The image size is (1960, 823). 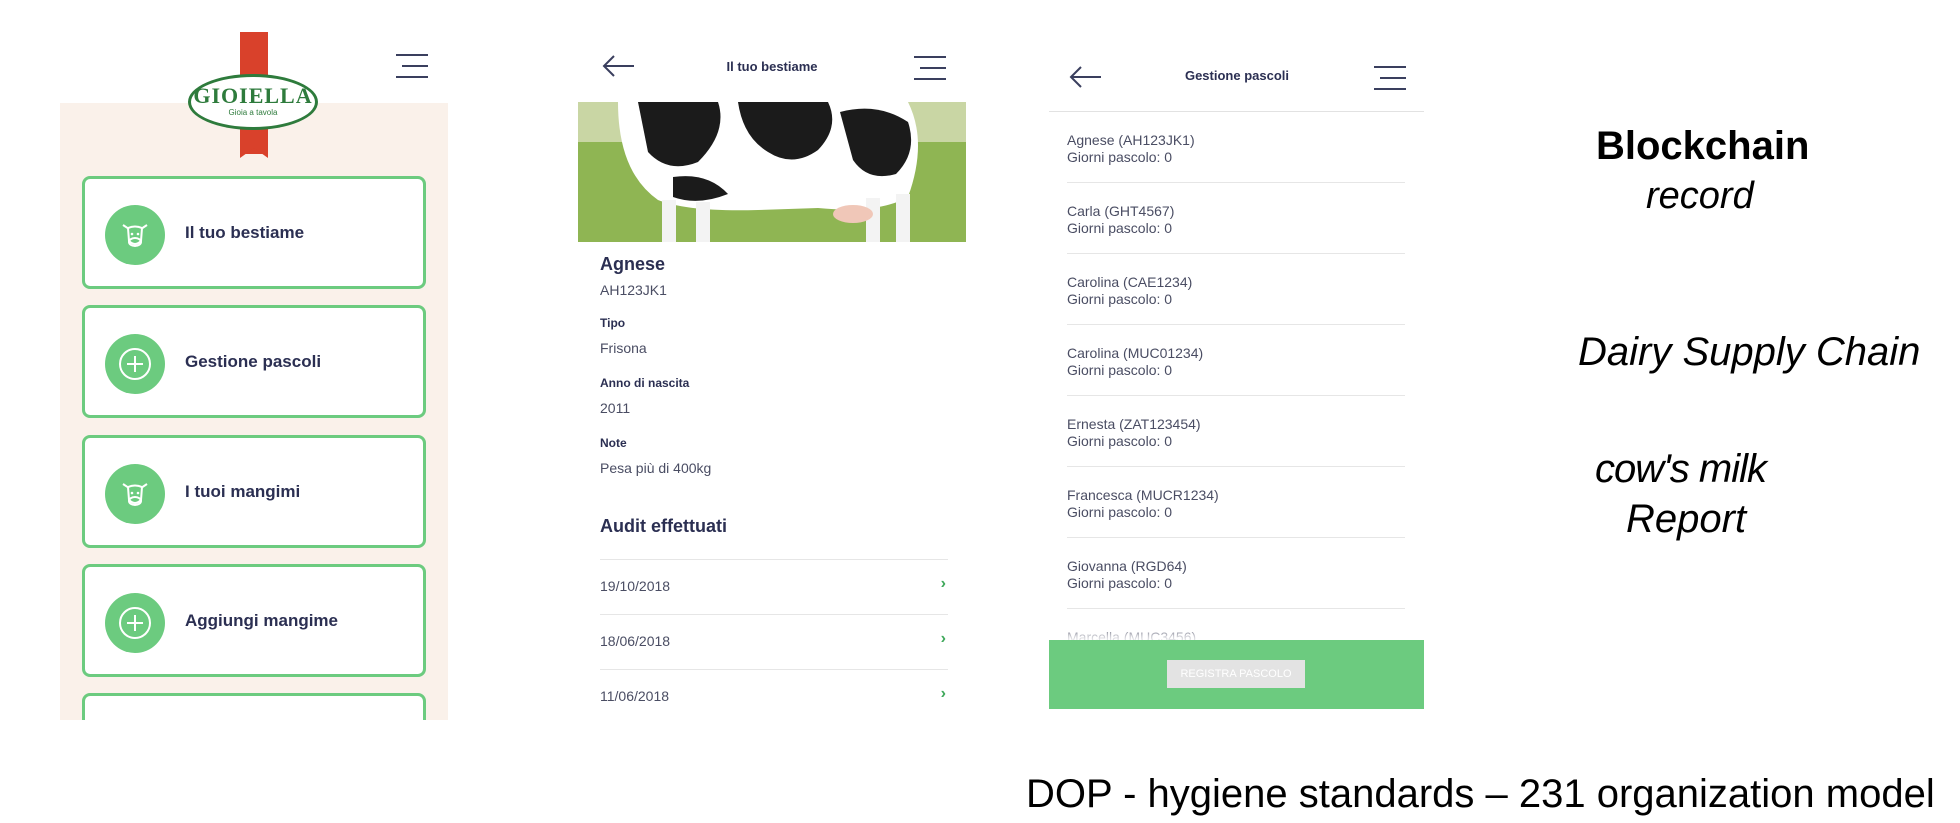 I want to click on nav-title: Il tuo bestiame, so click(x=772, y=66).